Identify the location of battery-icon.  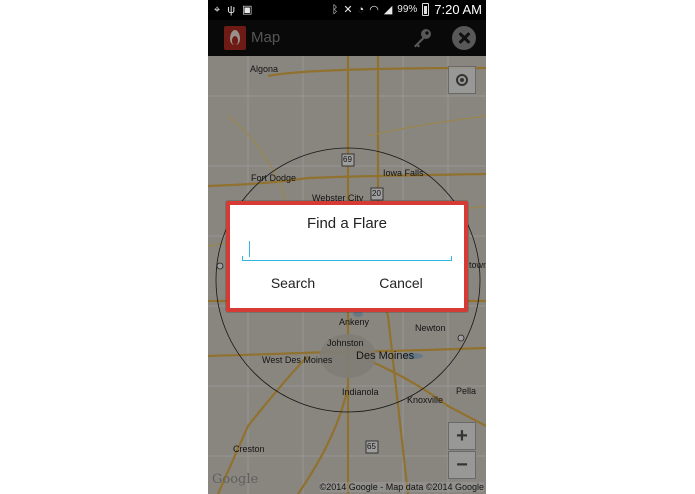
(426, 9).